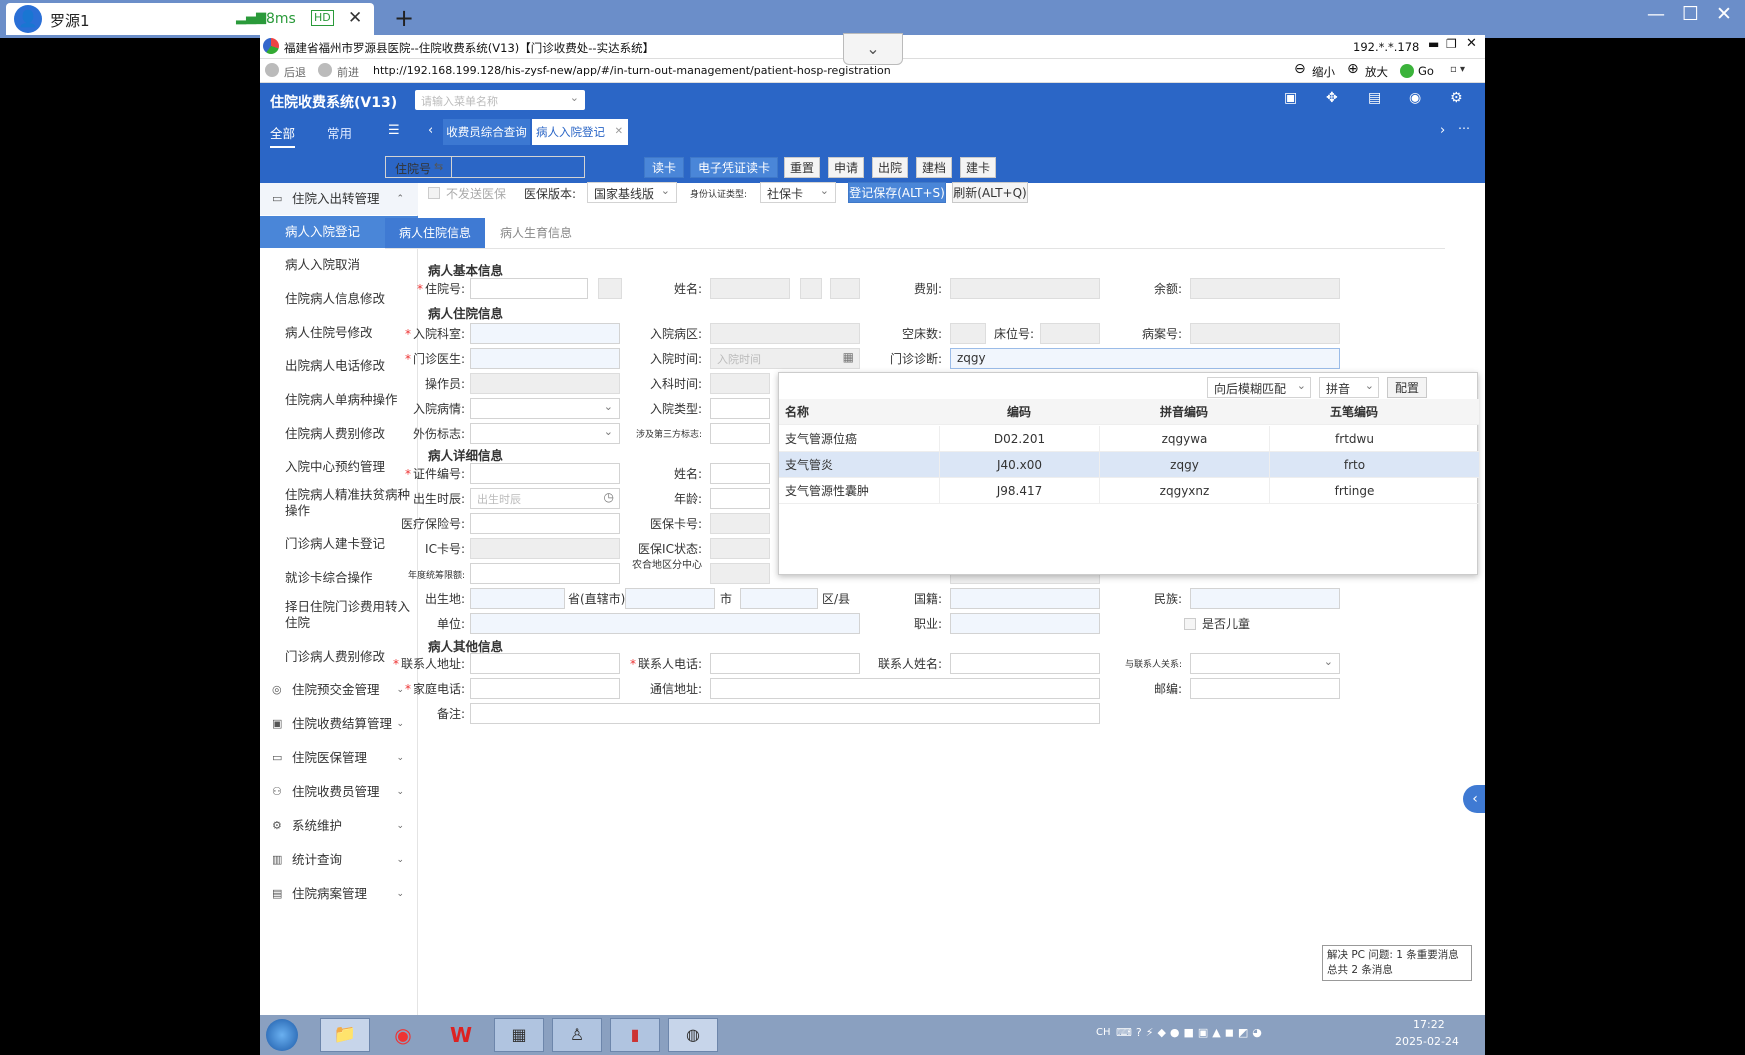  Describe the element at coordinates (1724, 14) in the screenshot. I see `window-close-icon: ✕` at that location.